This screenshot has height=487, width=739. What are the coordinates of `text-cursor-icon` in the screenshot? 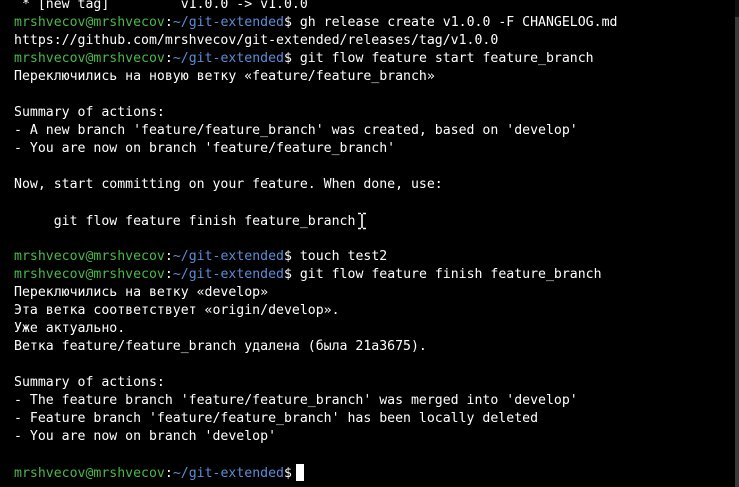 It's located at (362, 221).